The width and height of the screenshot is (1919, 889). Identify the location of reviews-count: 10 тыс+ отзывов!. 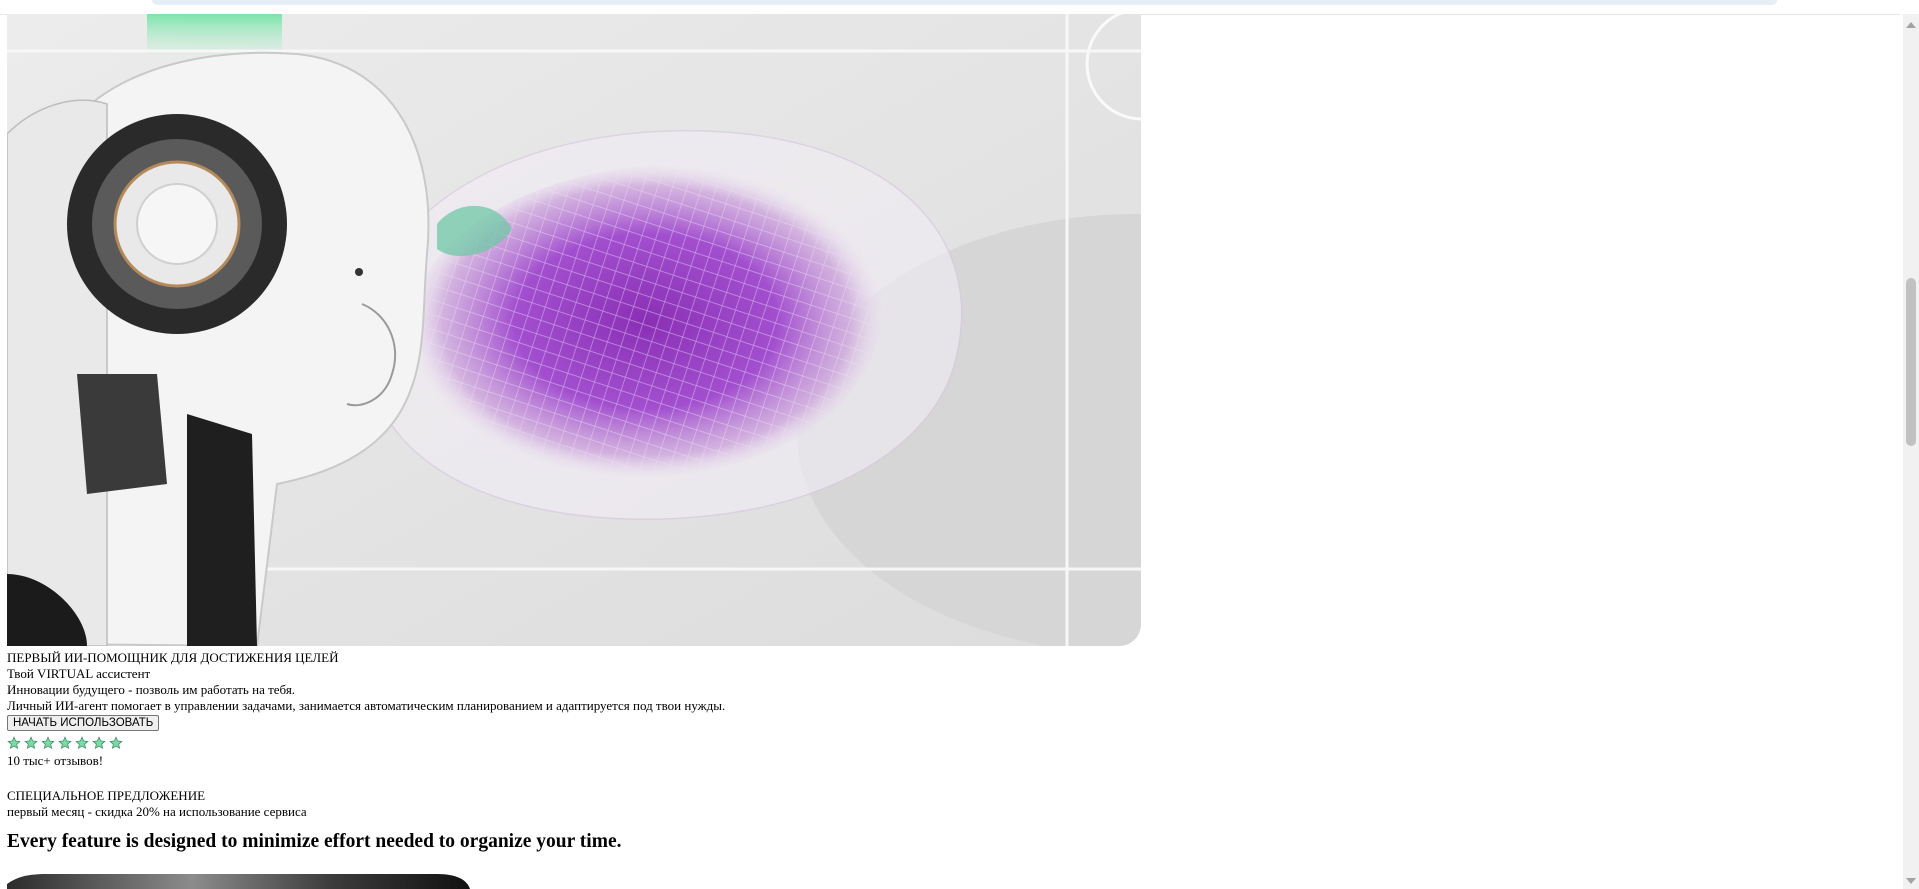
(55, 760).